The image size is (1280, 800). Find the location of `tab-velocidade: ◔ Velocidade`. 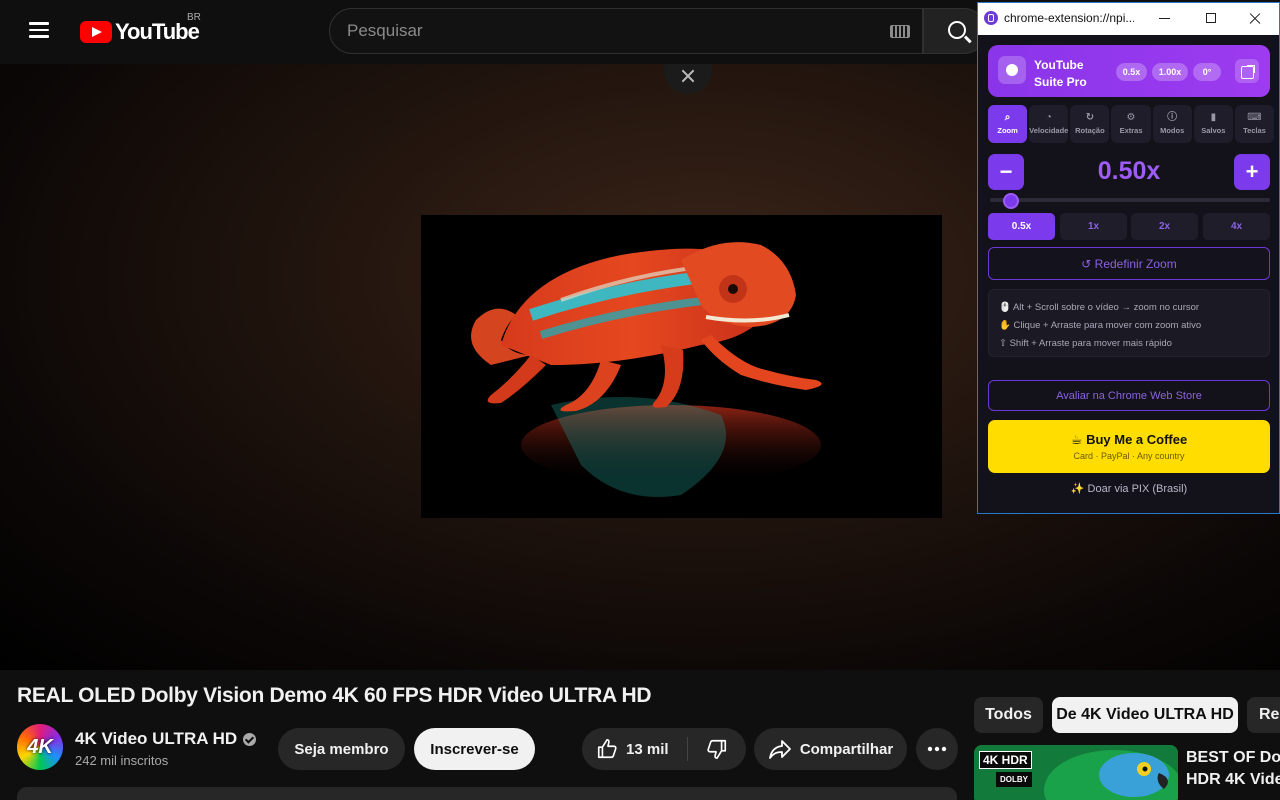

tab-velocidade: ◔ Velocidade is located at coordinates (1049, 124).